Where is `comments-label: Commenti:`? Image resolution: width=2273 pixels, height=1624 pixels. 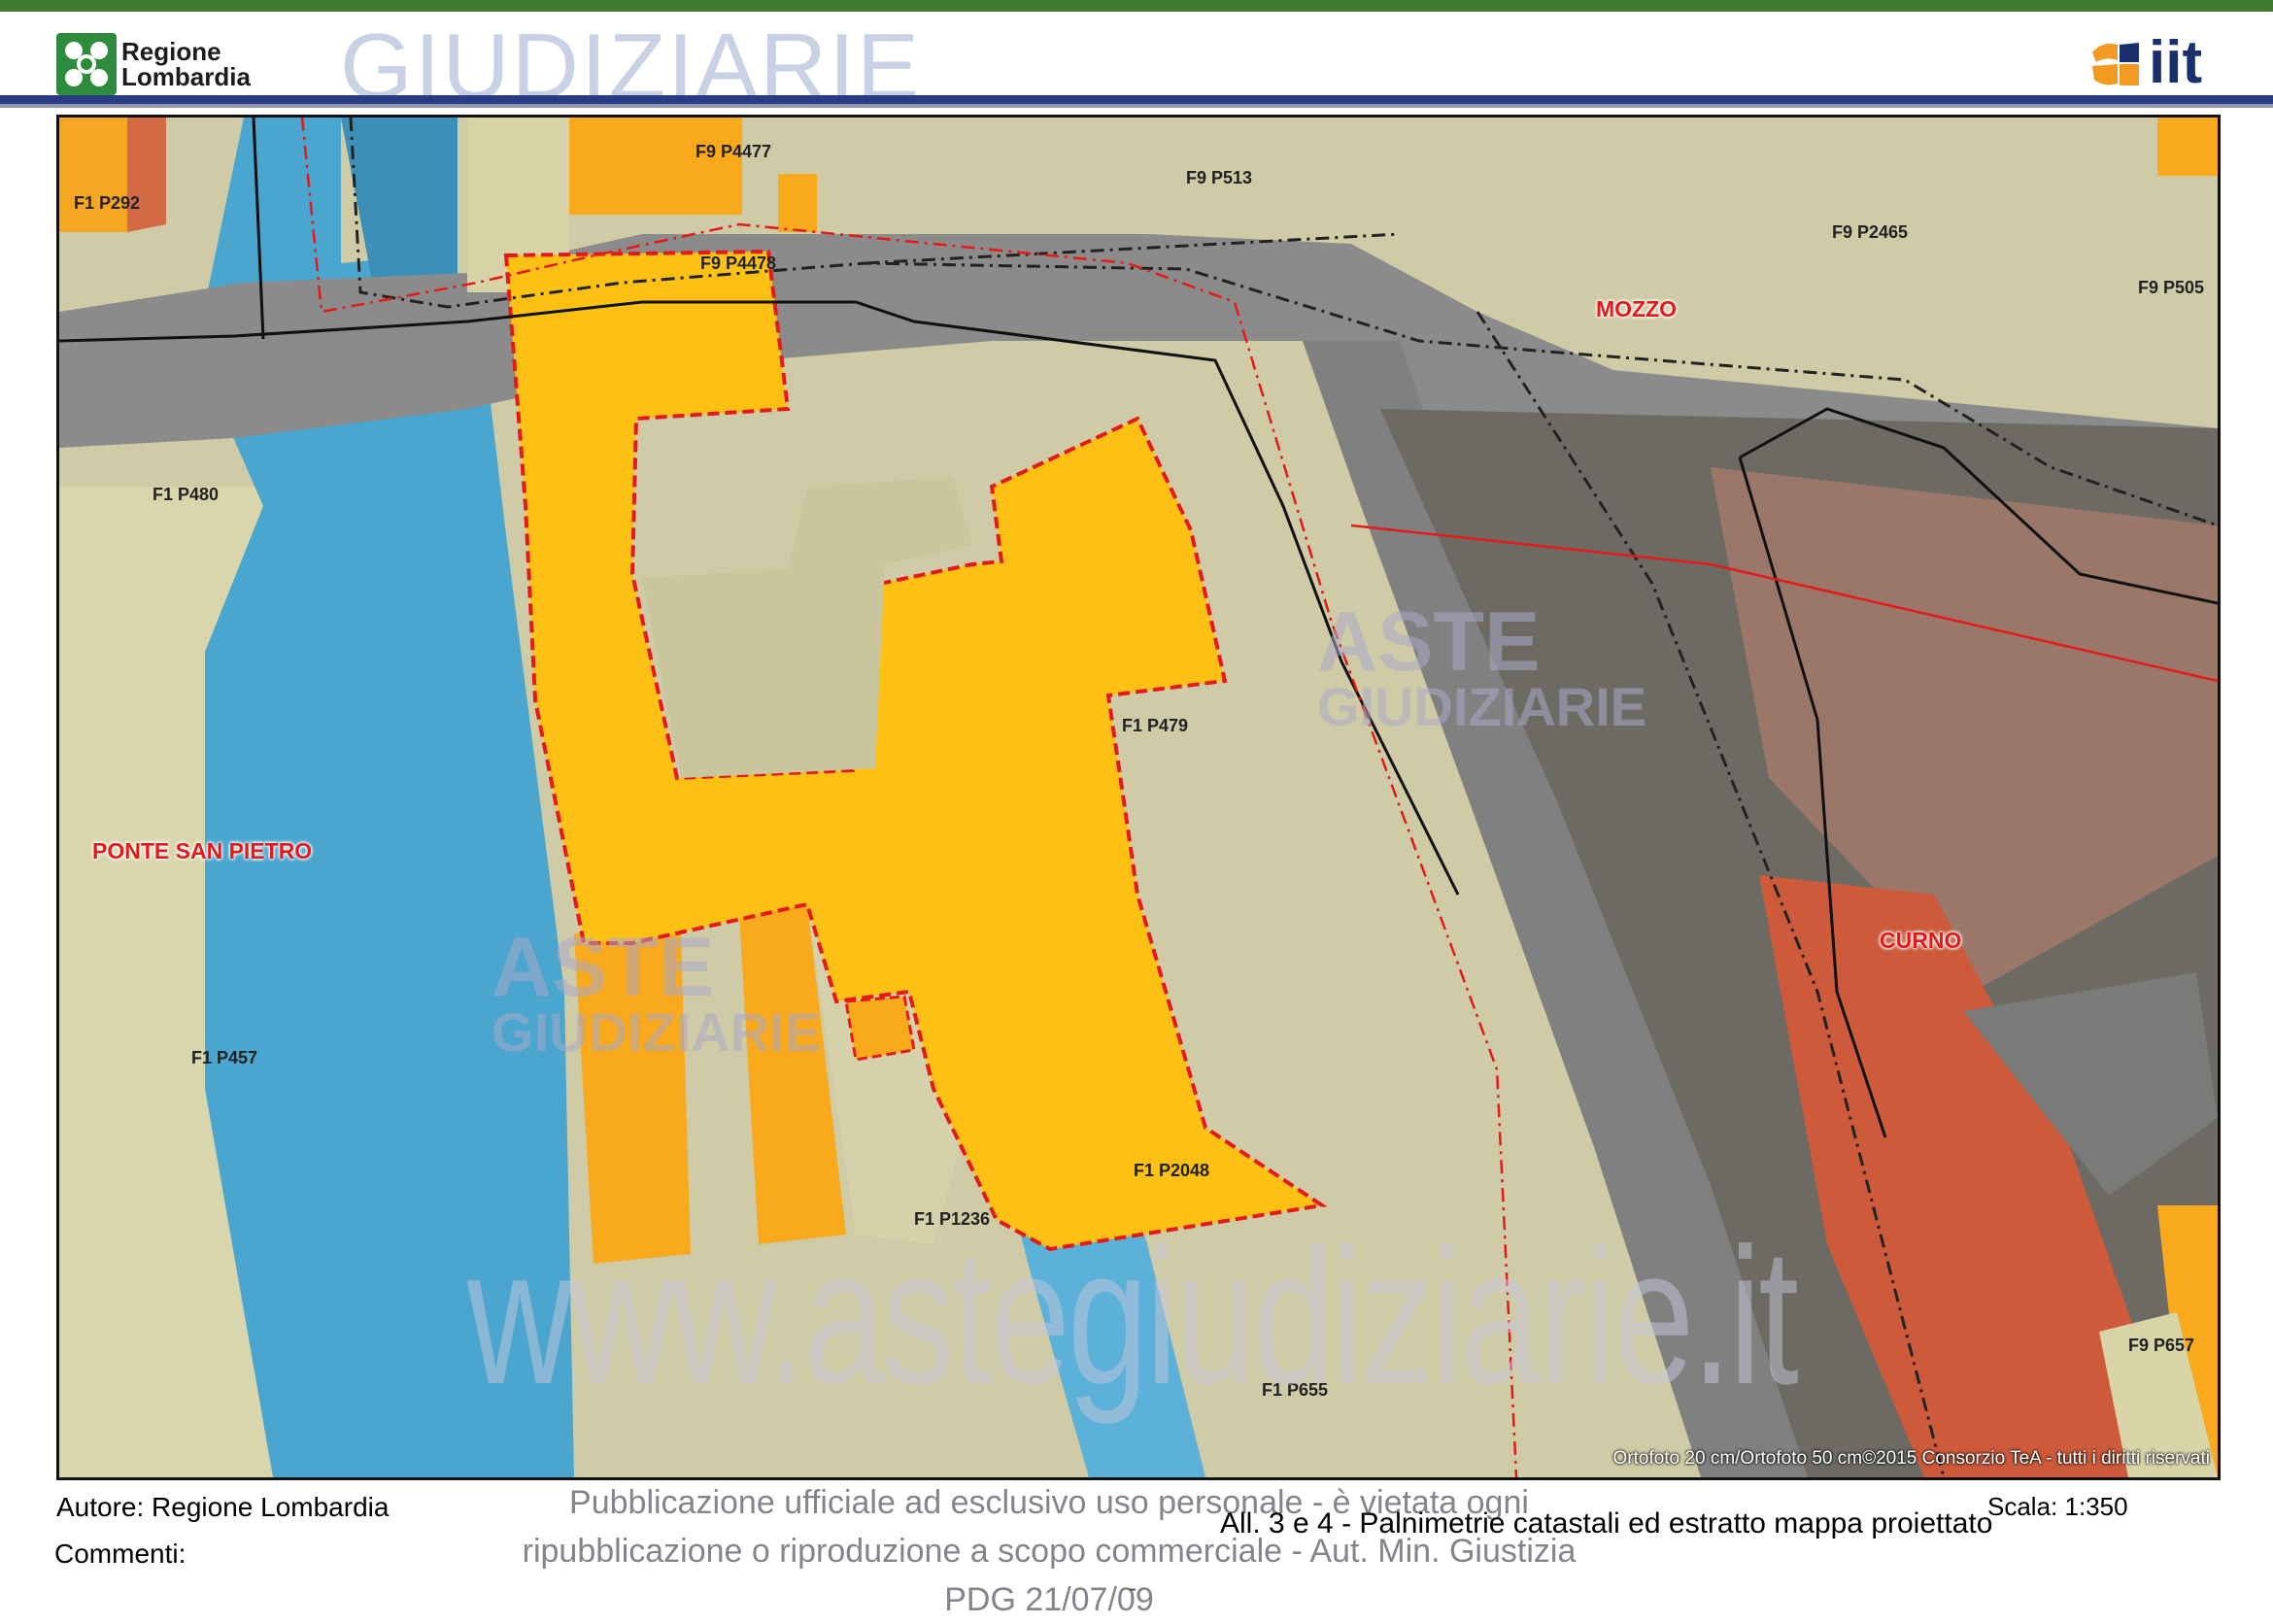 comments-label: Commenti: is located at coordinates (120, 1554).